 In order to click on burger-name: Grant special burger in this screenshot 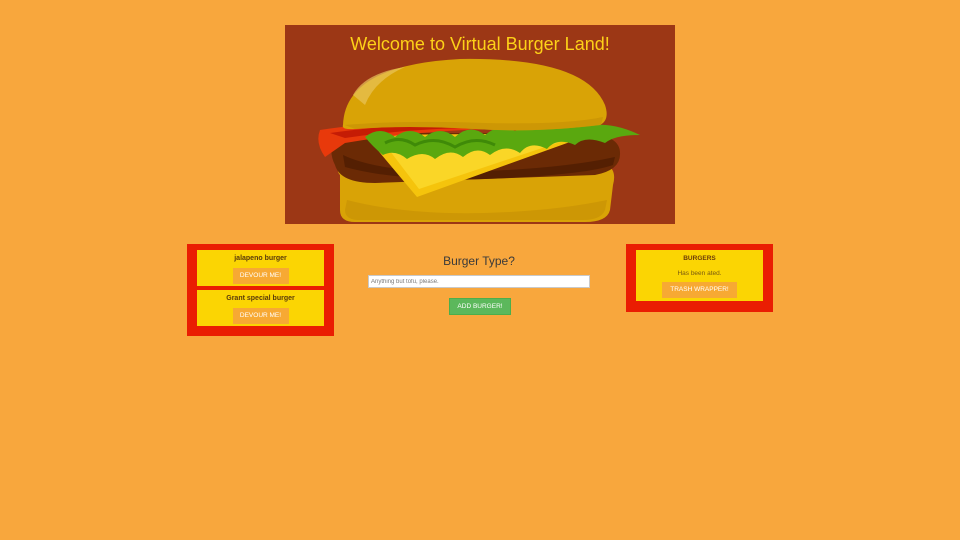, I will do `click(260, 298)`.